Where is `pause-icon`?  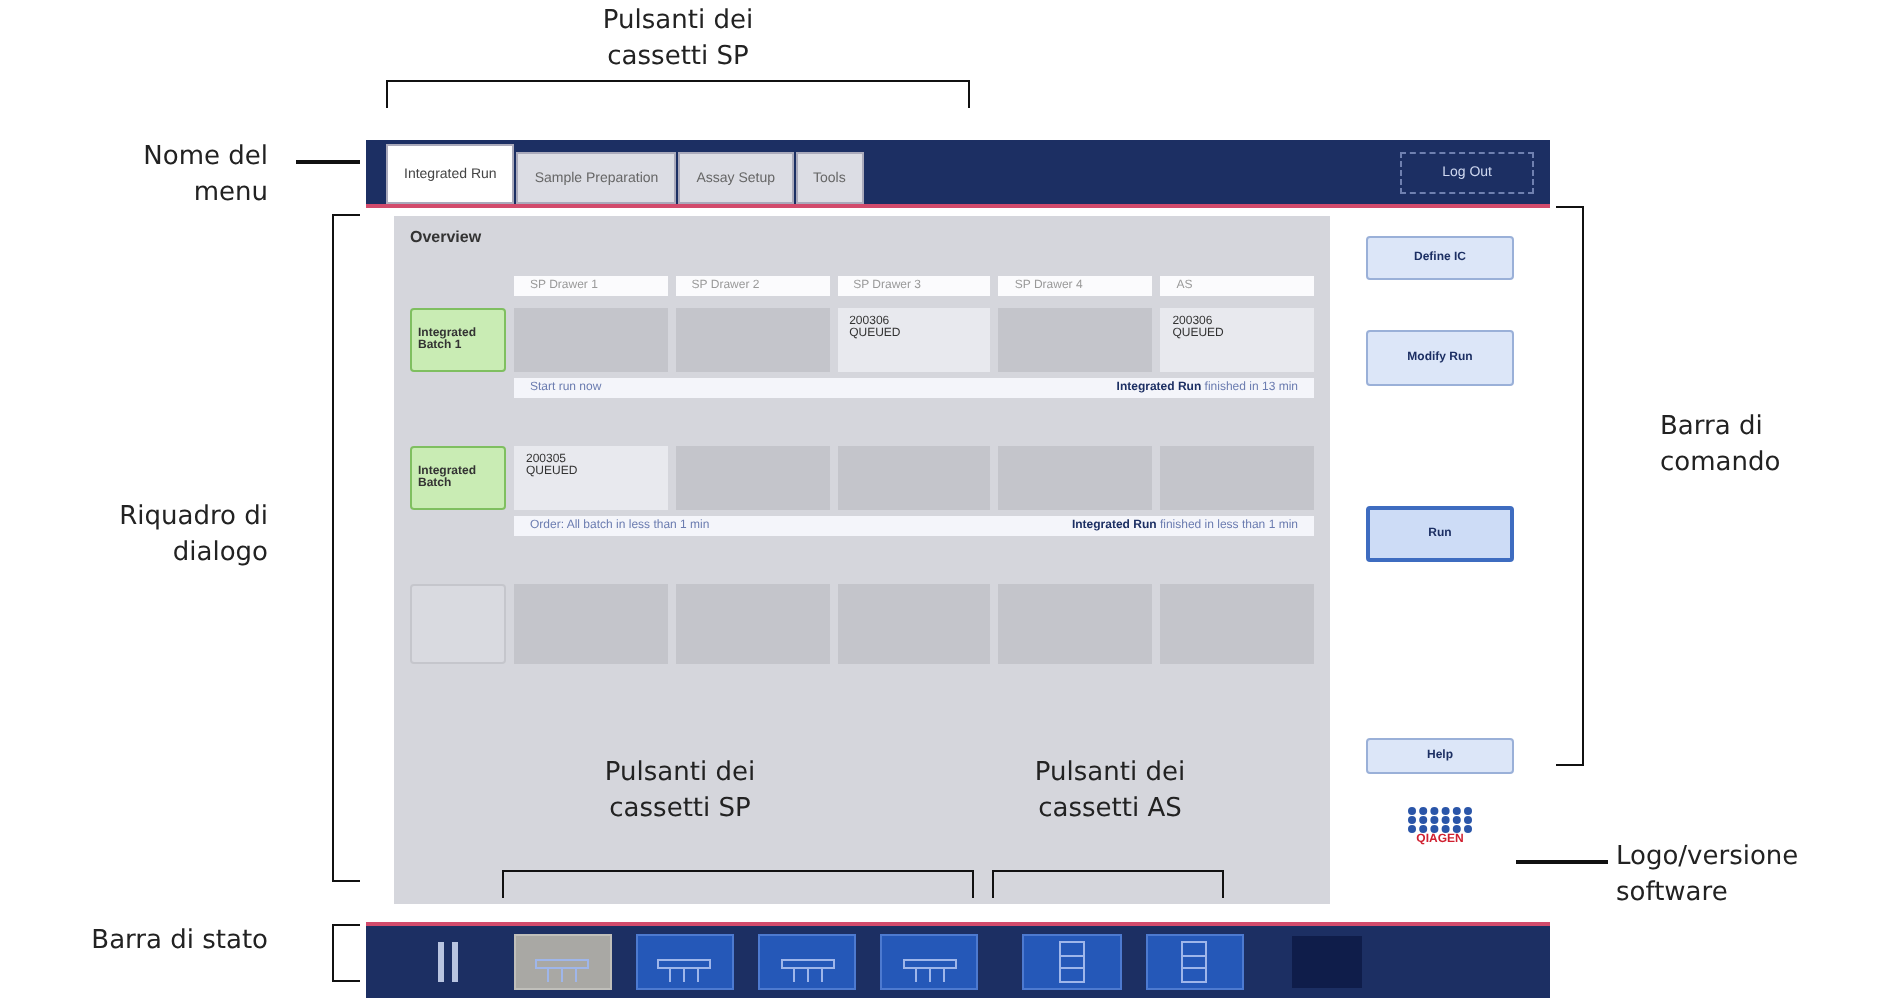
pause-icon is located at coordinates (448, 962).